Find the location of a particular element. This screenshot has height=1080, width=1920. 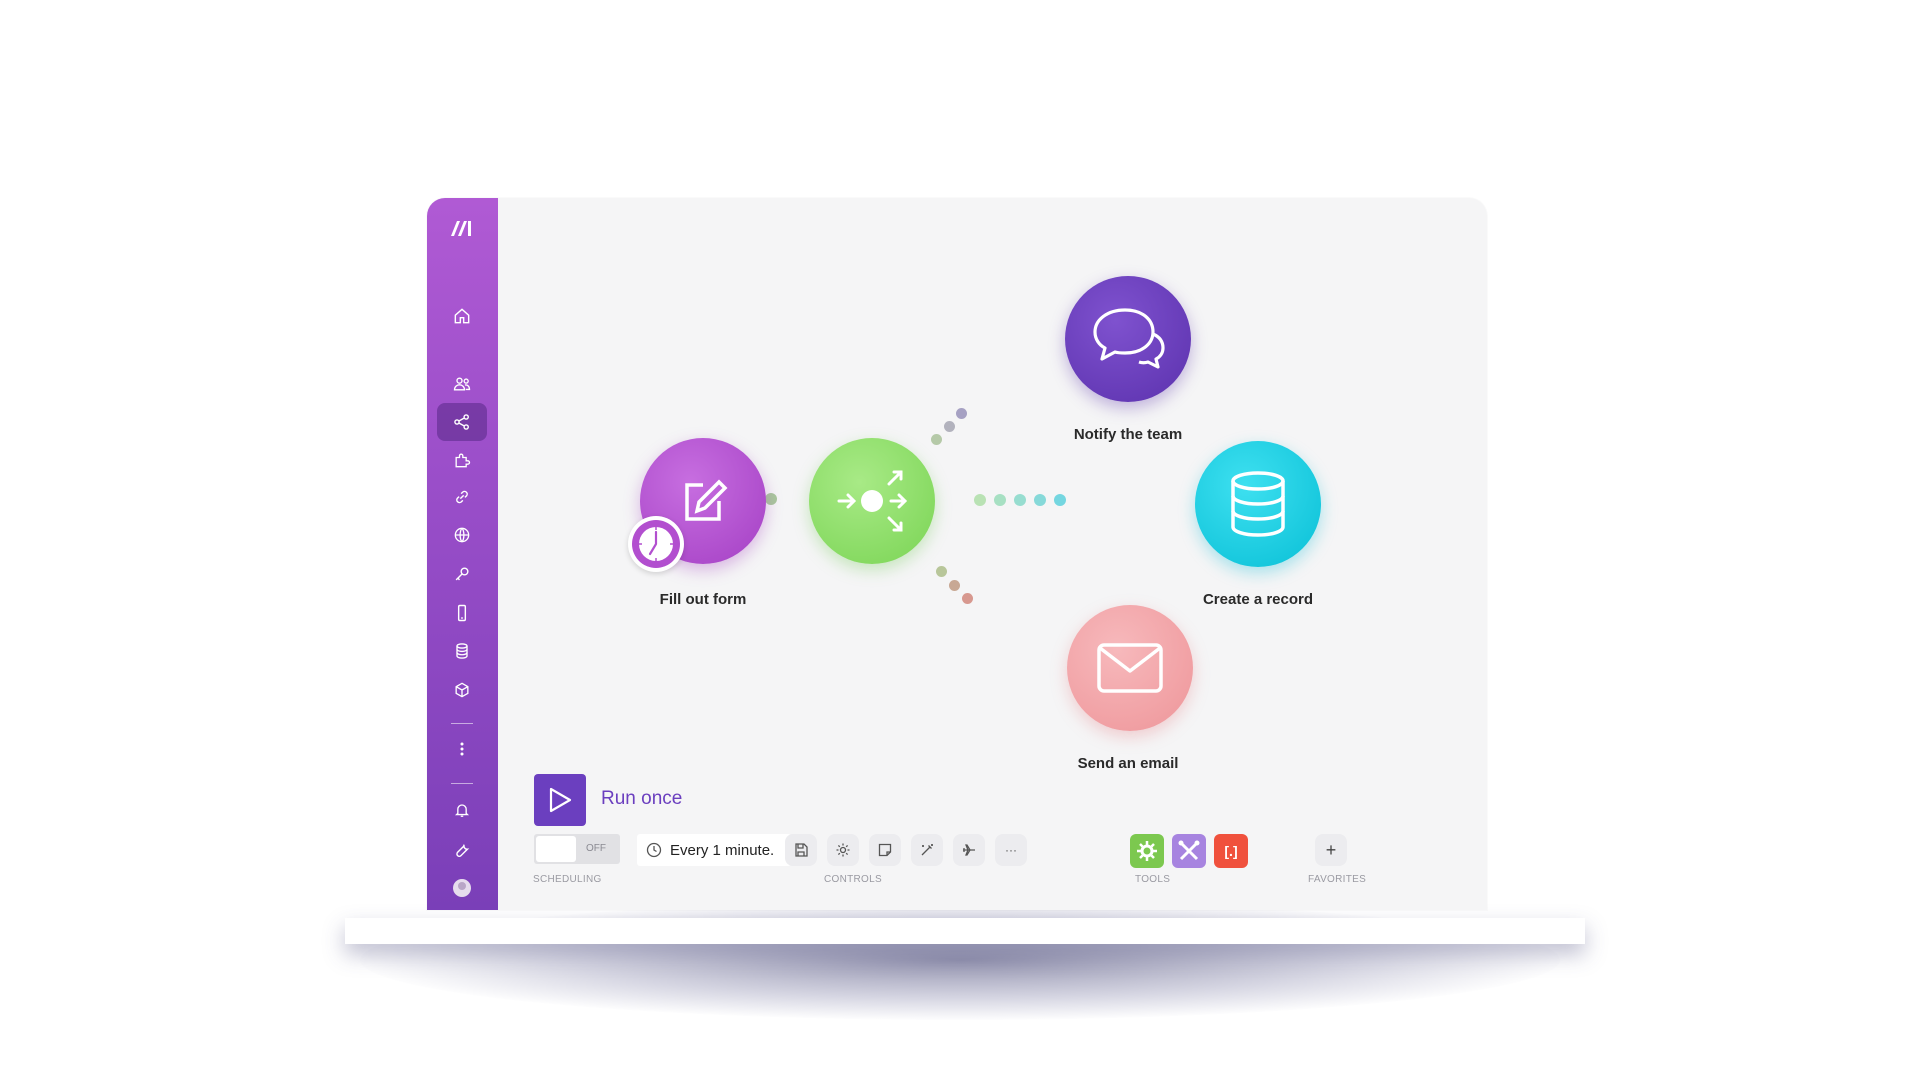

flow-control-icon is located at coordinates (1147, 851).